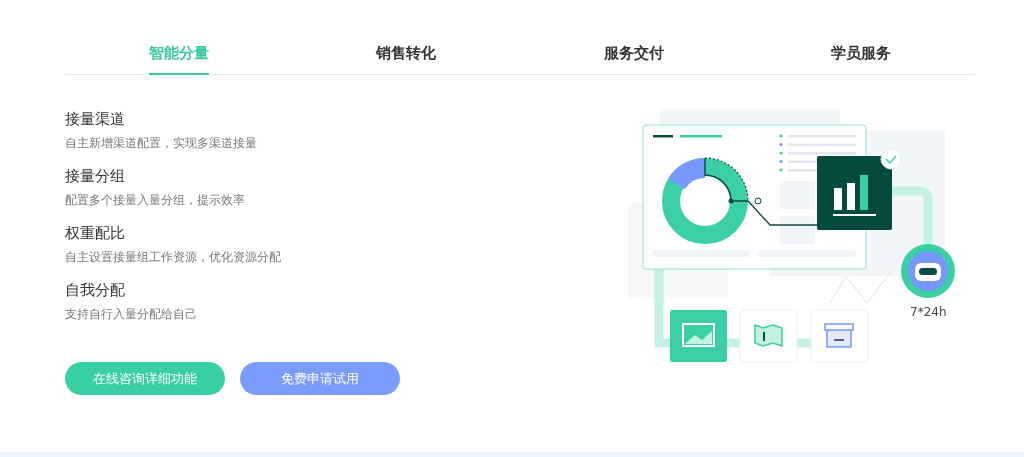 The width and height of the screenshot is (1024, 457). What do you see at coordinates (161, 143) in the screenshot?
I see `feature-description: 自主新增渠道配置，实现多渠道接量` at bounding box center [161, 143].